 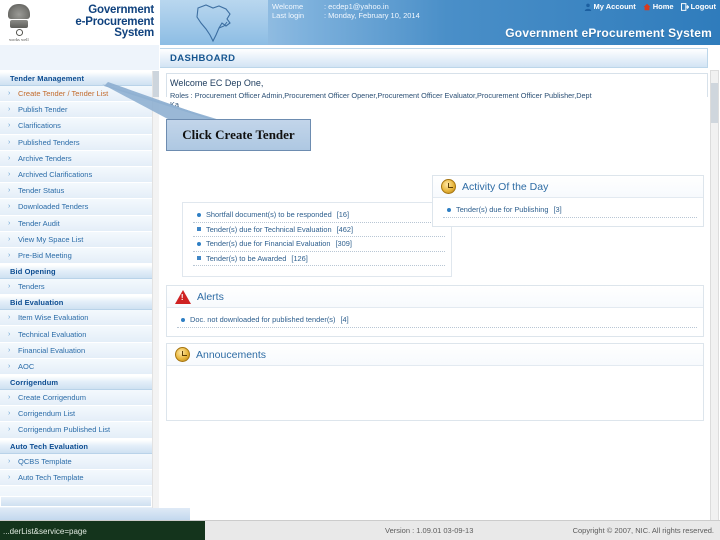 I want to click on alerts-card-header: Alerts, so click(x=435, y=297).